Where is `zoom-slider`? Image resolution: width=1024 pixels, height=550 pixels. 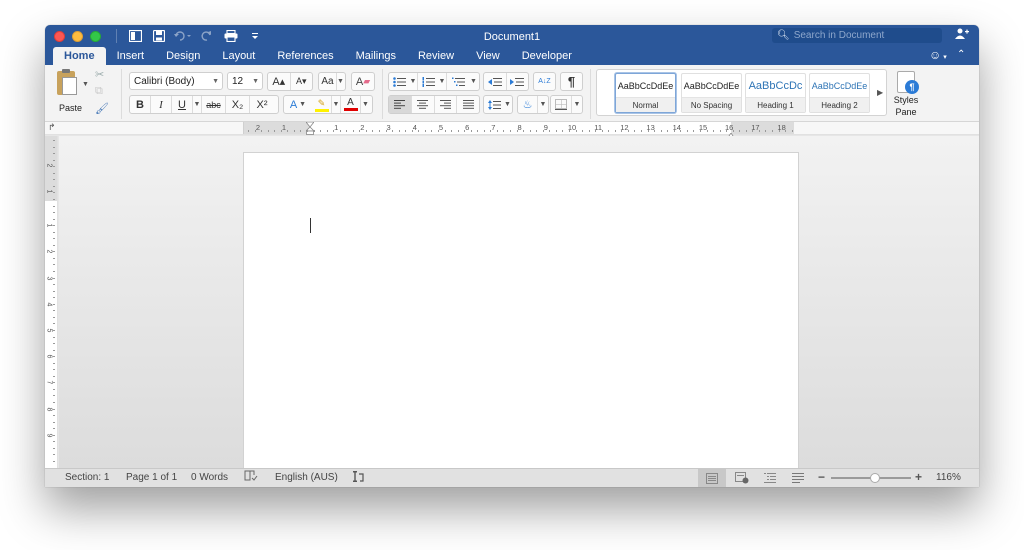
zoom-slider is located at coordinates (871, 478).